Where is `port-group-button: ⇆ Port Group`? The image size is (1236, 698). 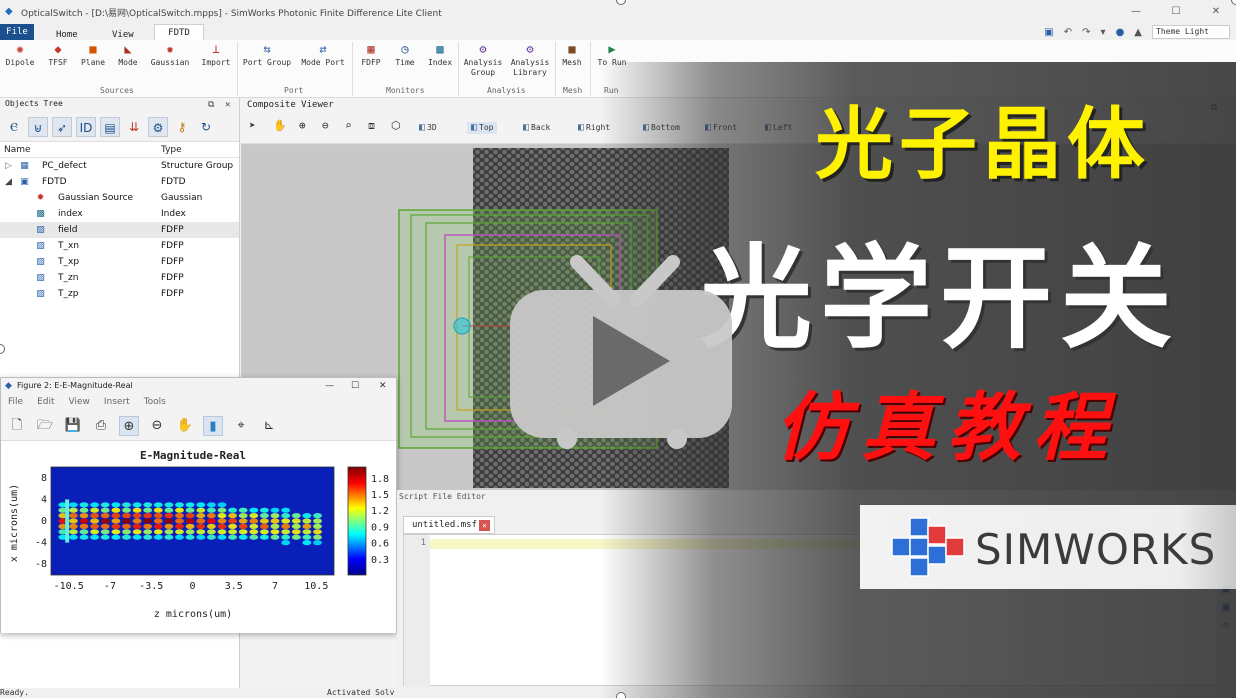 port-group-button: ⇆ Port Group is located at coordinates (267, 55).